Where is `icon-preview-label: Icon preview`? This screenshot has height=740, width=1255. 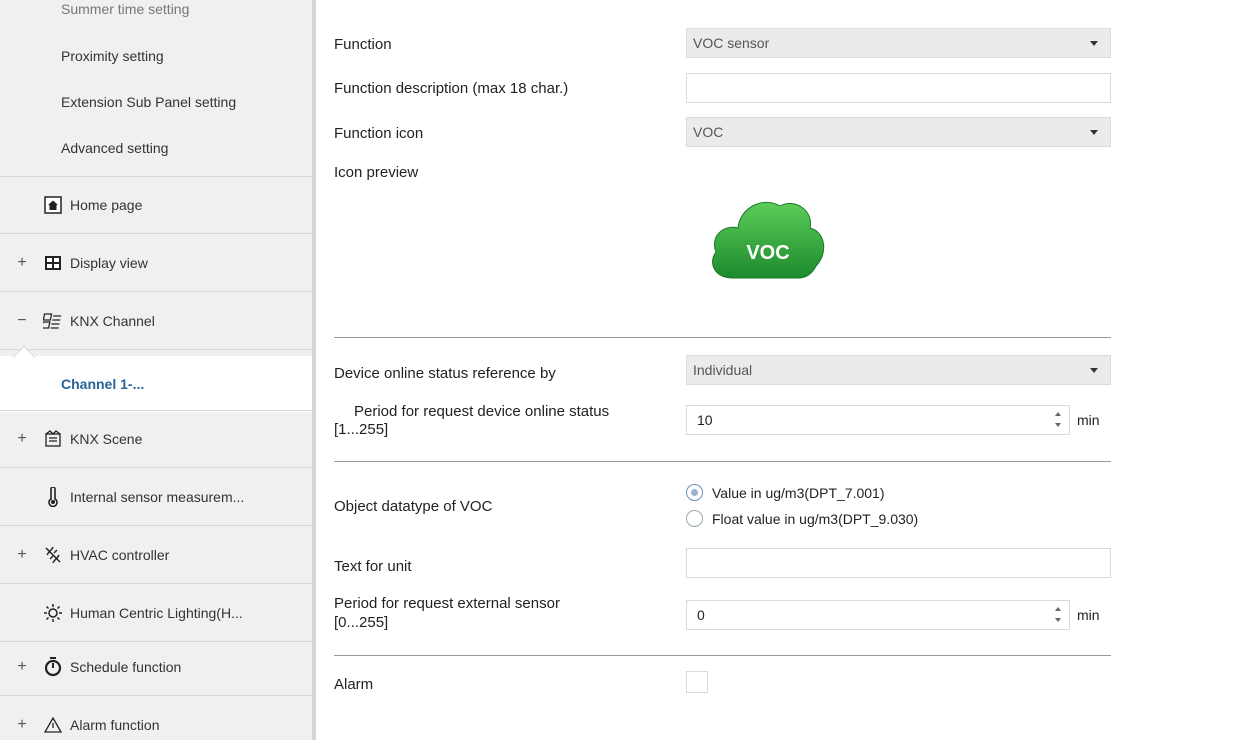 icon-preview-label: Icon preview is located at coordinates (376, 172).